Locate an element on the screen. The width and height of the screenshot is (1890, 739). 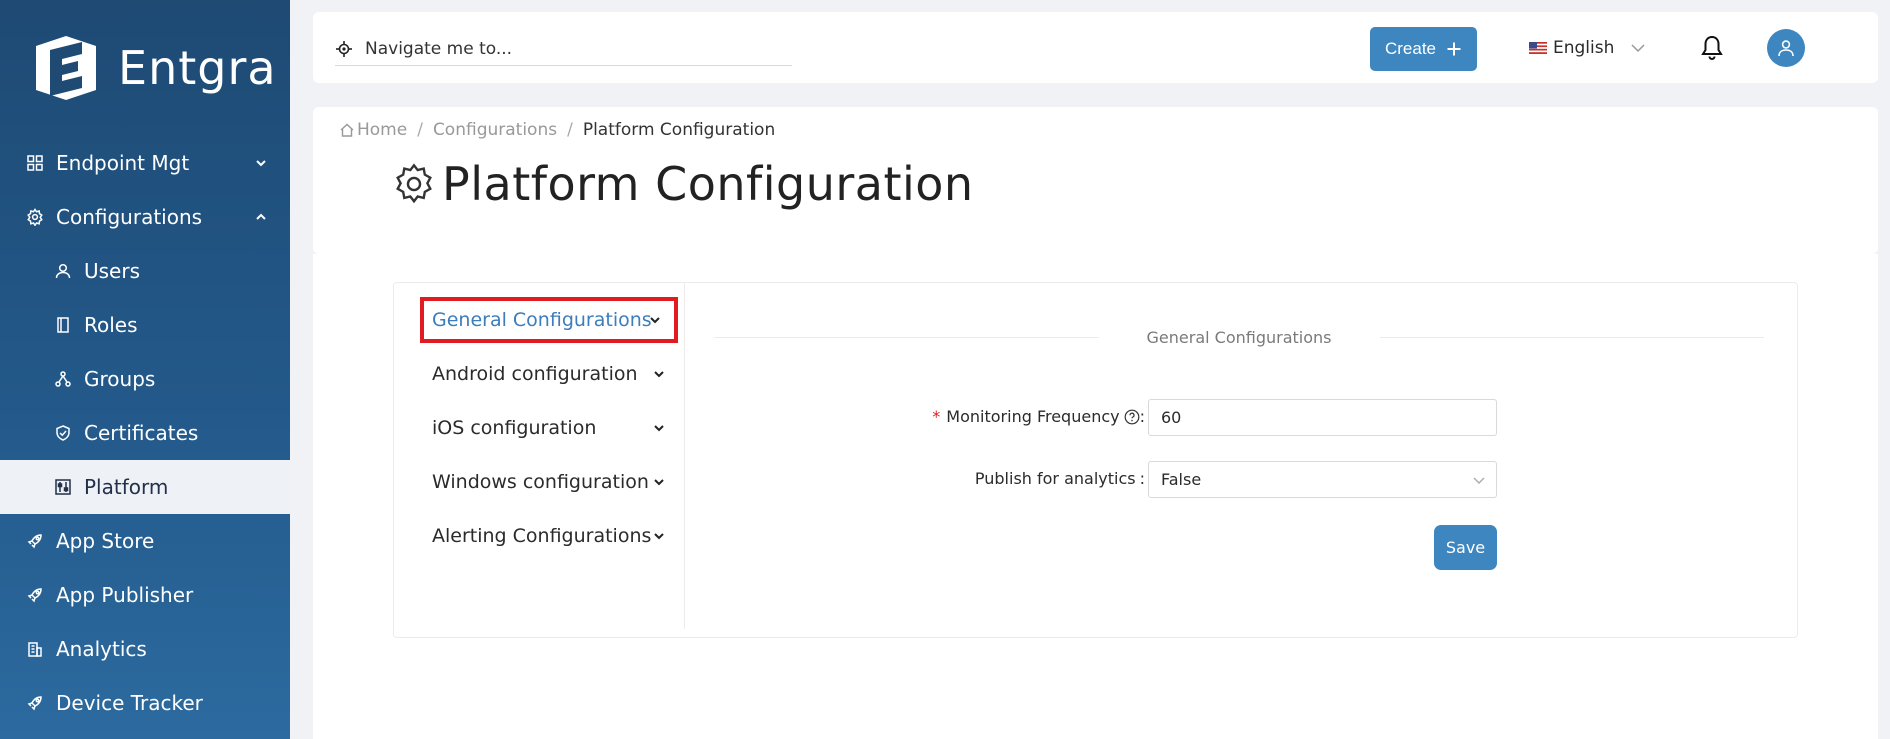
grid-icon is located at coordinates (35, 163).